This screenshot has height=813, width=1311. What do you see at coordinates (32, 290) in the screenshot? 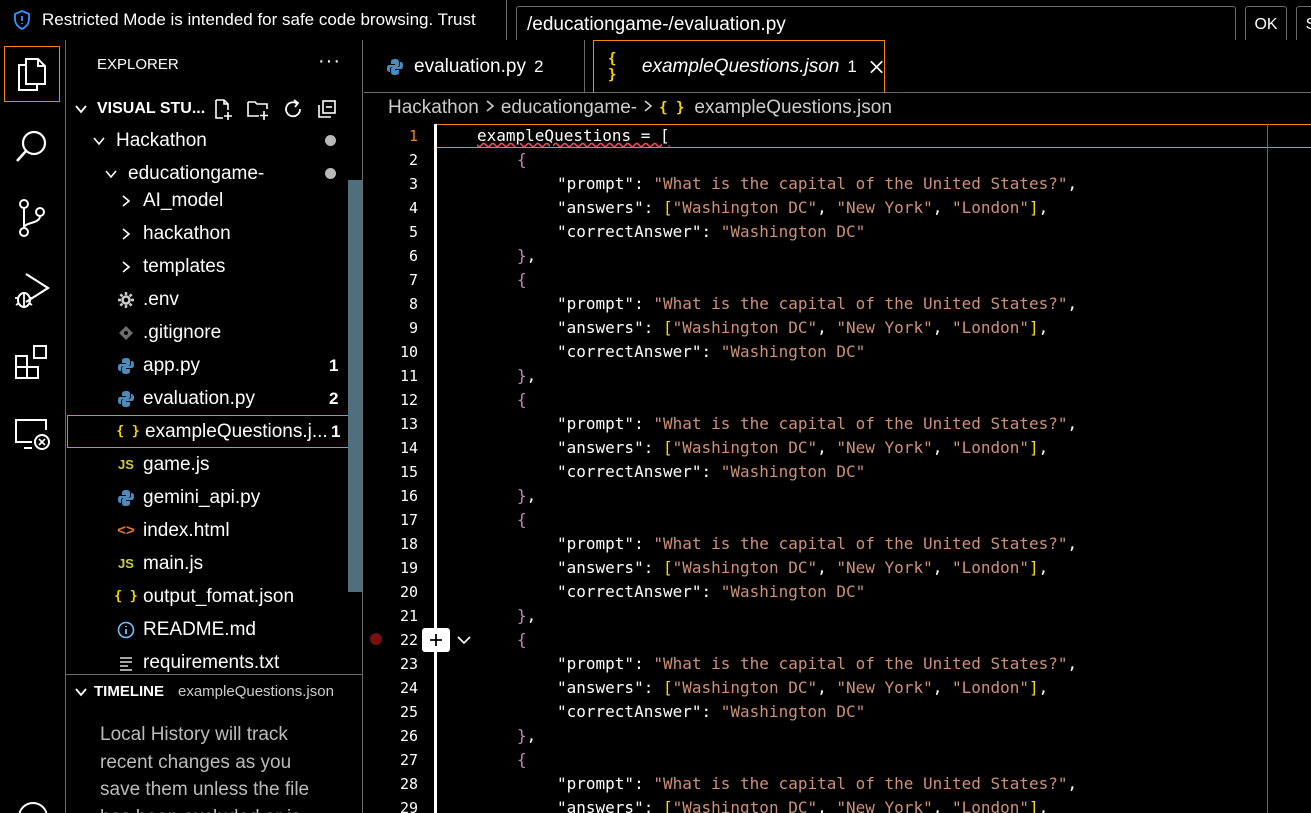
I see `run-debug-icon` at bounding box center [32, 290].